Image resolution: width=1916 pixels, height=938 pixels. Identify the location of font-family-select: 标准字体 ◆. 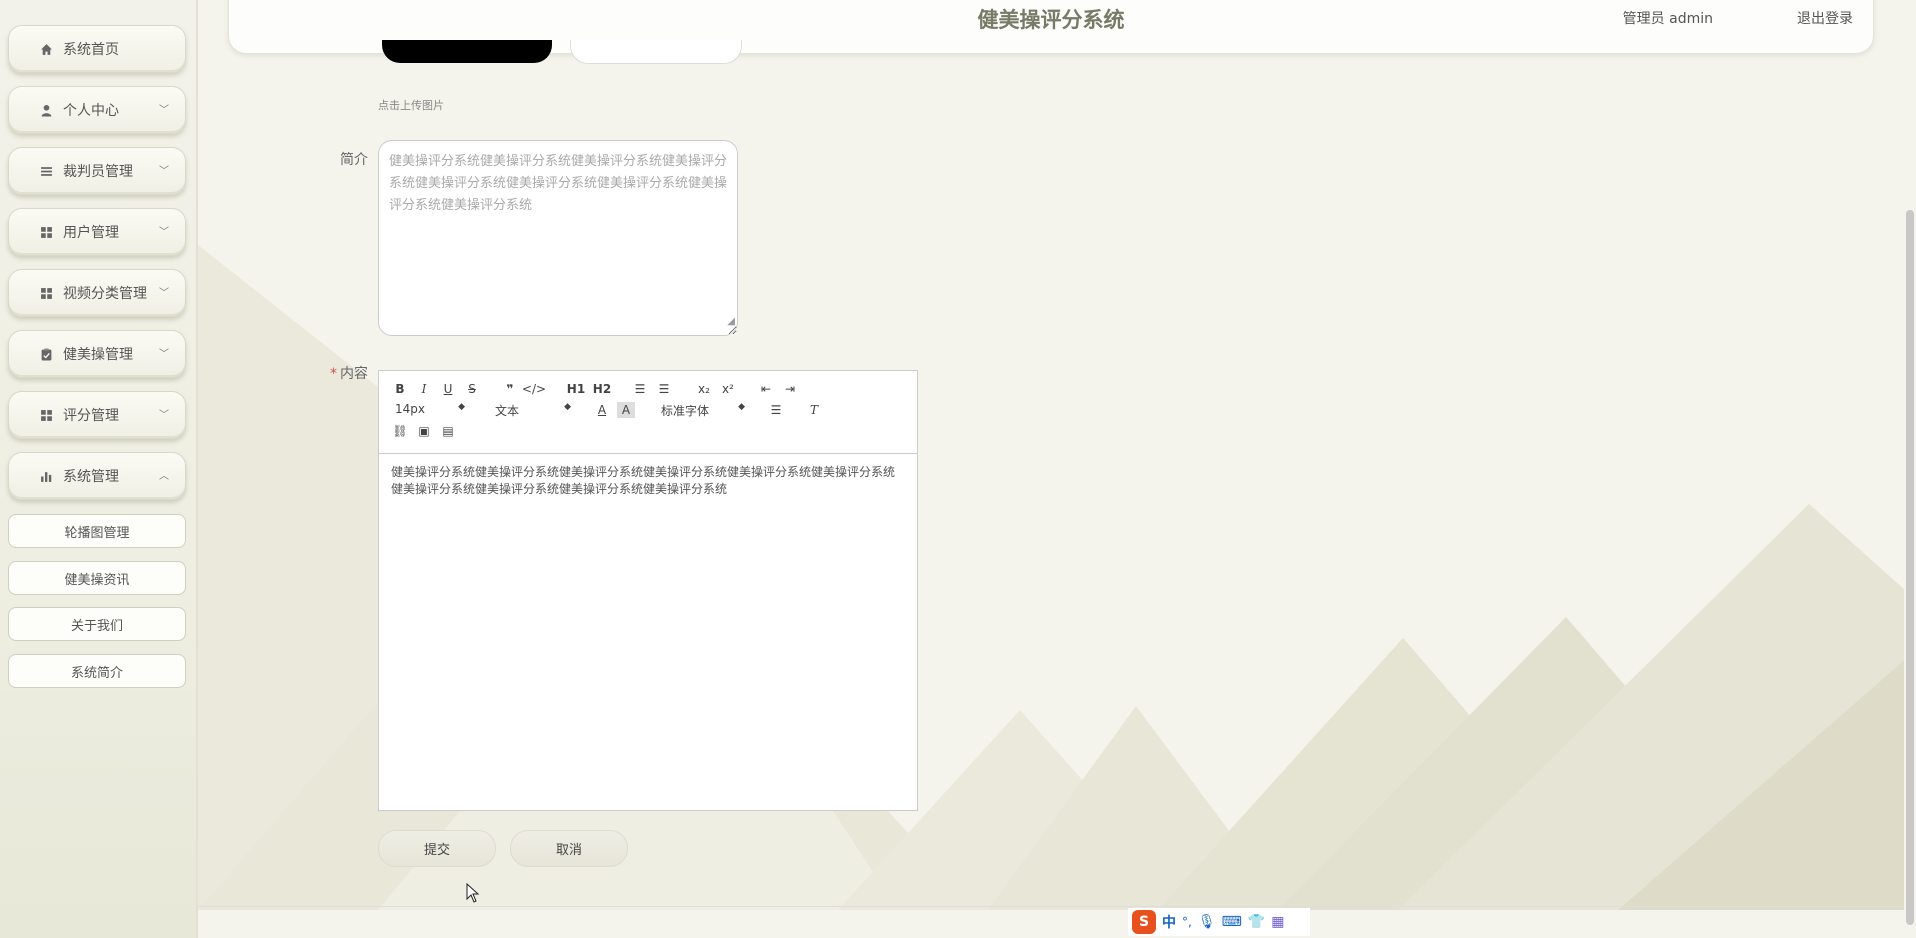
(703, 410).